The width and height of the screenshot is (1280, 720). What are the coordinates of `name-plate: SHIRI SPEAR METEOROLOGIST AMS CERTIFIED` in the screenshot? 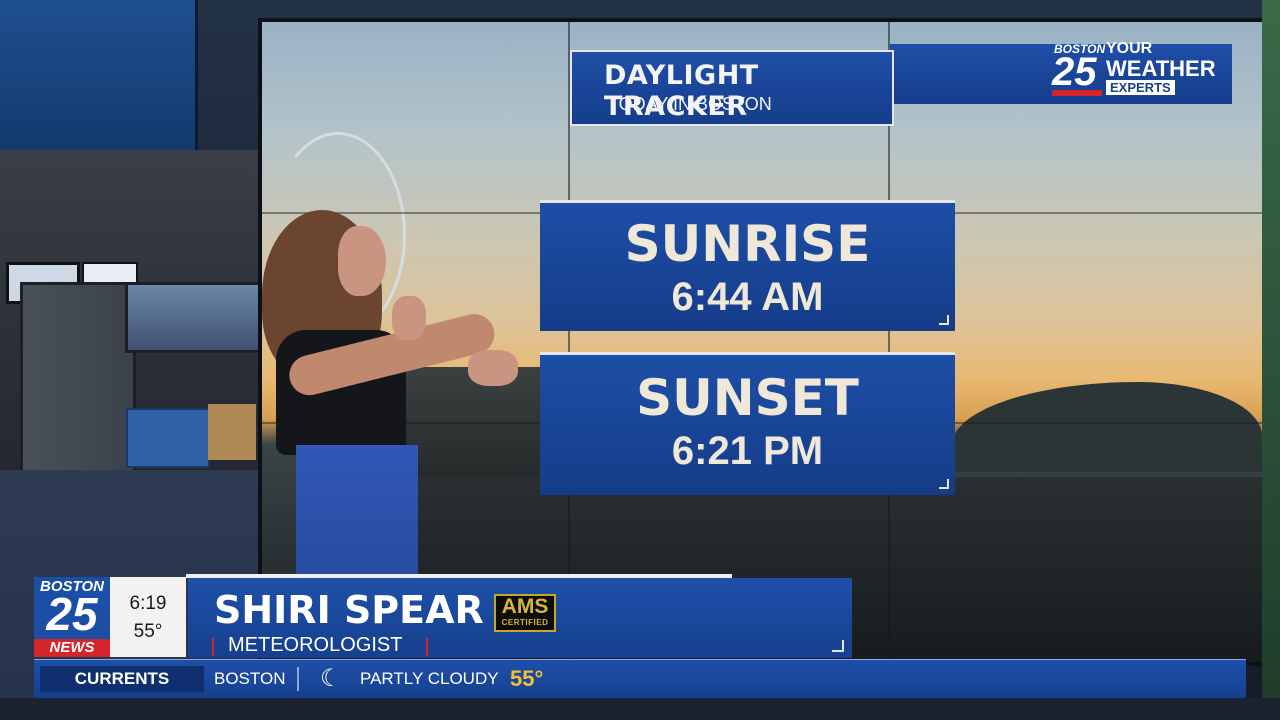 It's located at (520, 618).